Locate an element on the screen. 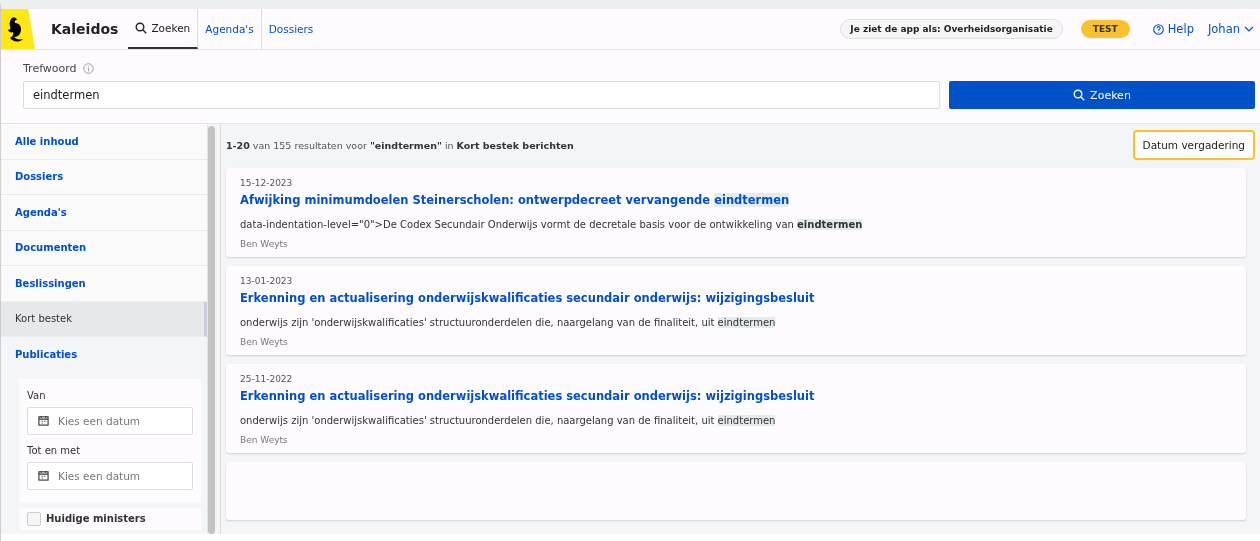 Image resolution: width=1260 pixels, height=541 pixels. search-field: eindtermen is located at coordinates (481, 95).